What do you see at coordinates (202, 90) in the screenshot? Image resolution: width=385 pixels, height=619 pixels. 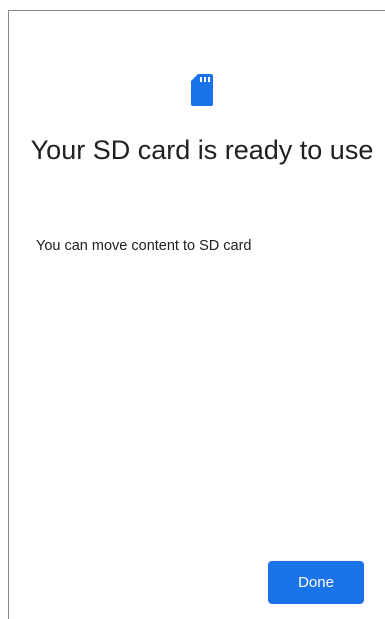 I see `sd-card-icon` at bounding box center [202, 90].